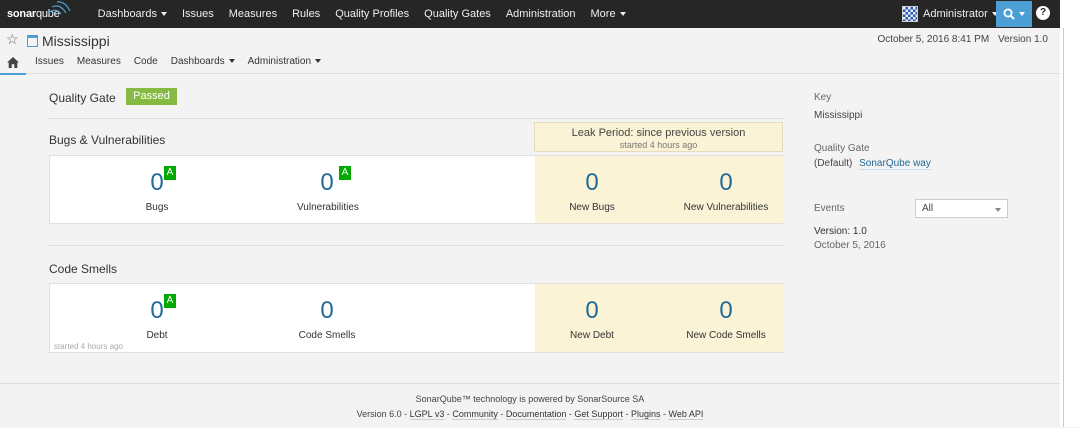 This screenshot has height=428, width=1081. Describe the element at coordinates (475, 414) in the screenshot. I see `footer-link-community: Community` at that location.